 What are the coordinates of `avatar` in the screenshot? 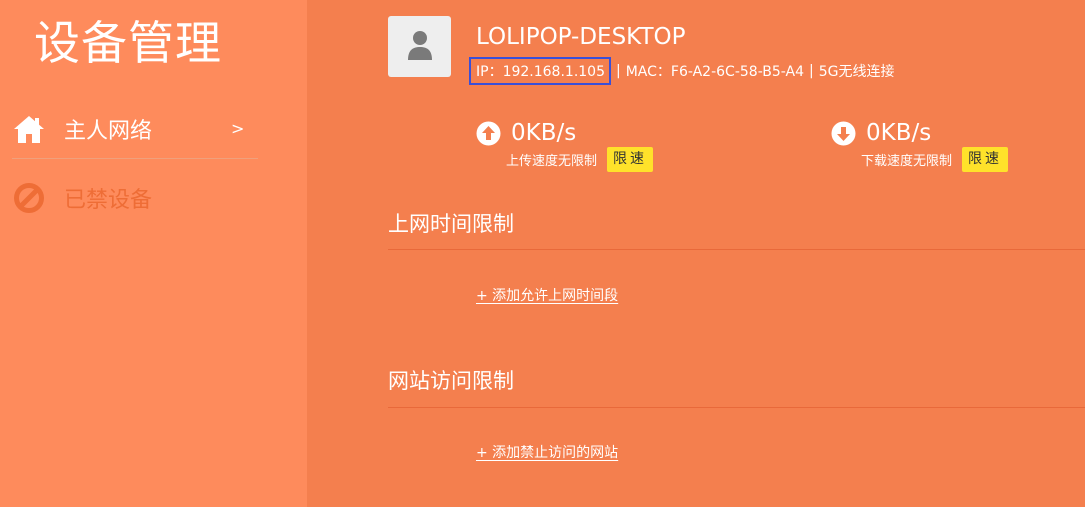 It's located at (419, 46).